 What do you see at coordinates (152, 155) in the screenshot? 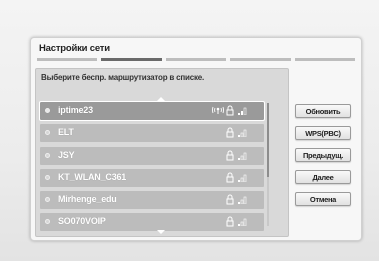
I see `network-row: JSY` at bounding box center [152, 155].